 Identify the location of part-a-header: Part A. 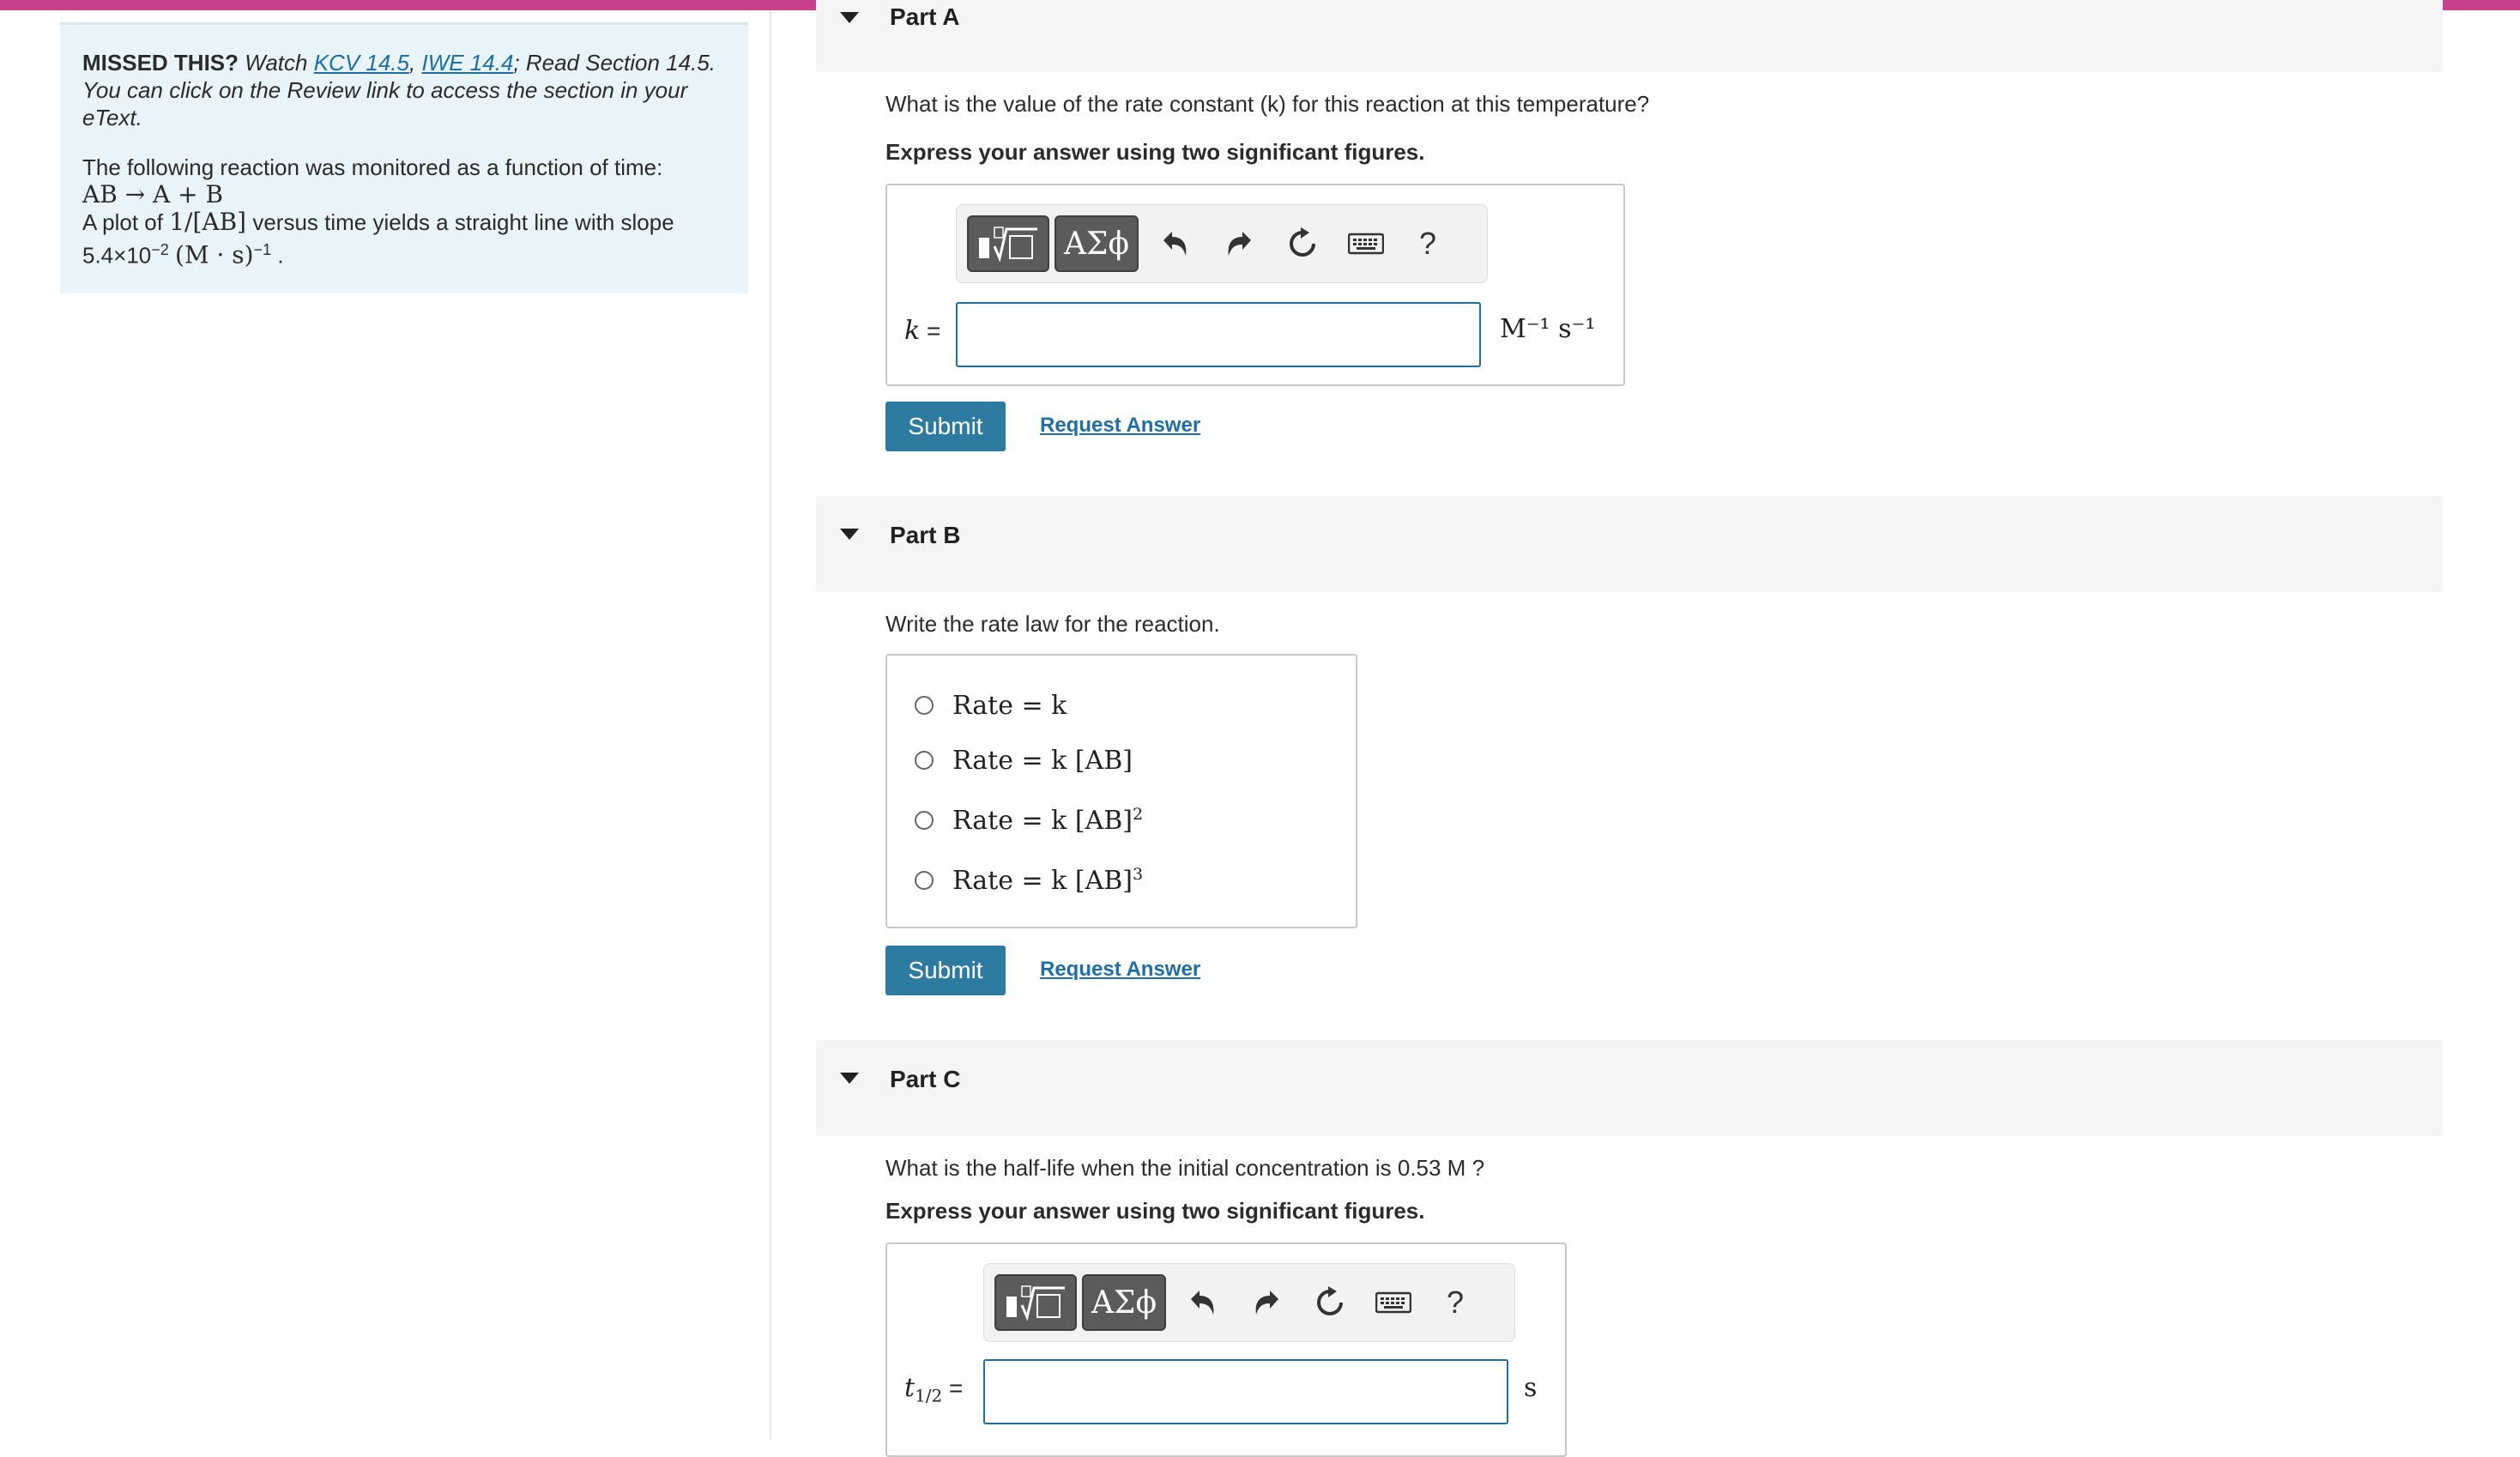
(1630, 36).